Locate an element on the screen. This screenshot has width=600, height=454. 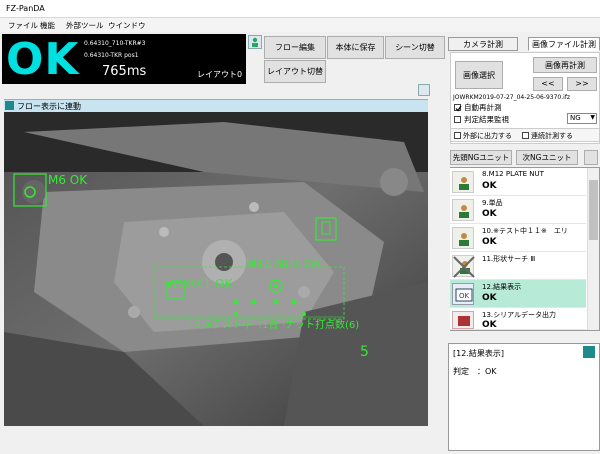
menu-function: 機能 is located at coordinates (47, 25).